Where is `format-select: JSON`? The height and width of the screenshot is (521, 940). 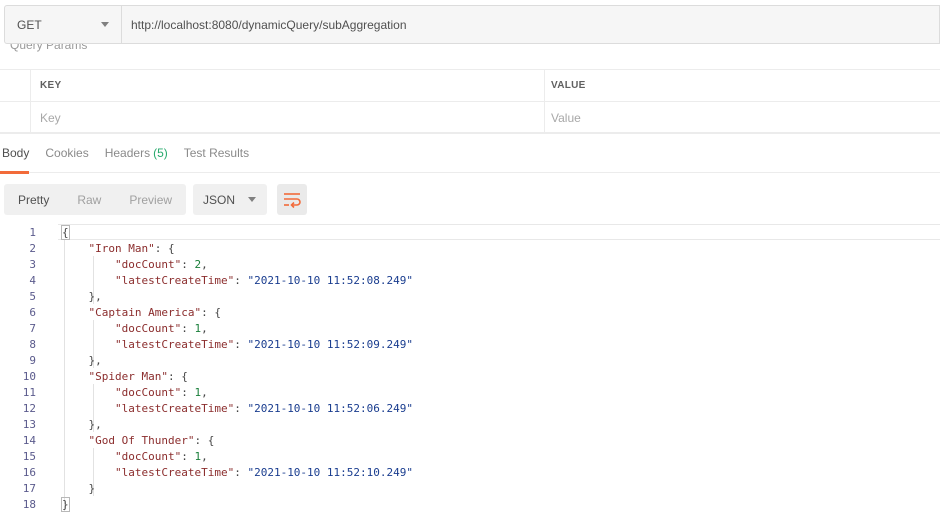 format-select: JSON is located at coordinates (230, 199).